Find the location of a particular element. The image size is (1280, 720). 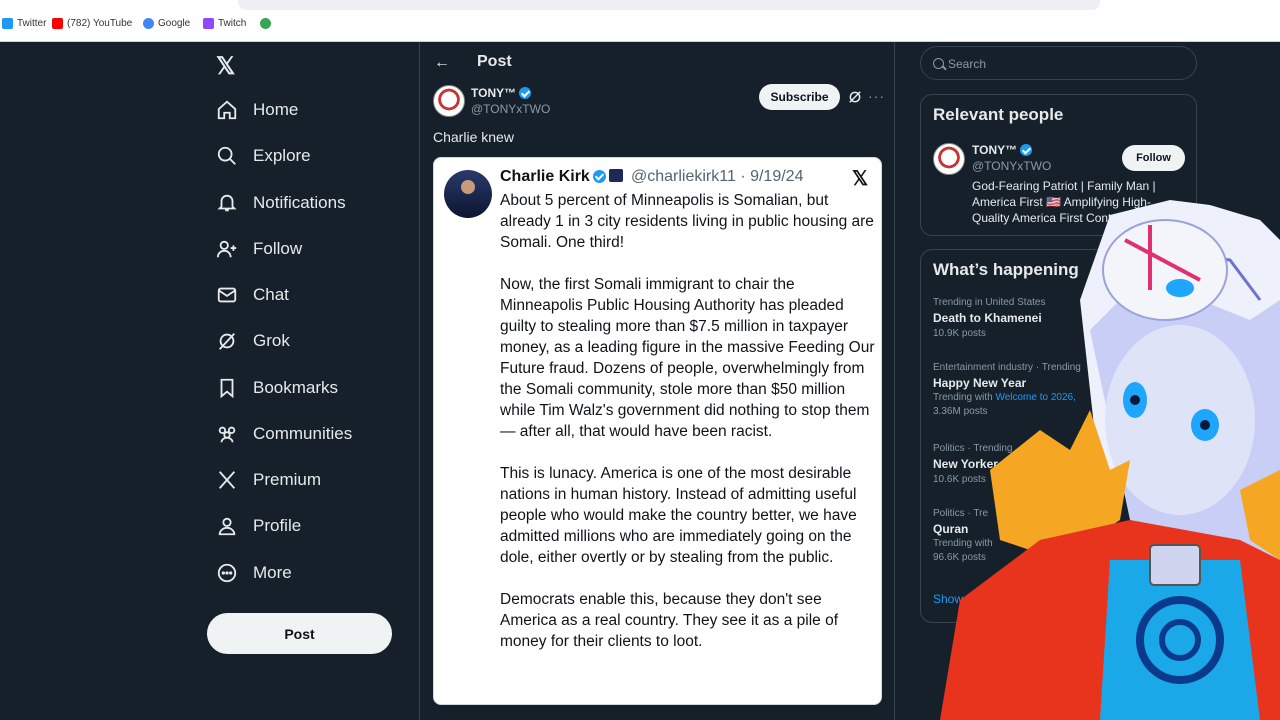

trend-title: Death to Khamenei is located at coordinates (987, 318).